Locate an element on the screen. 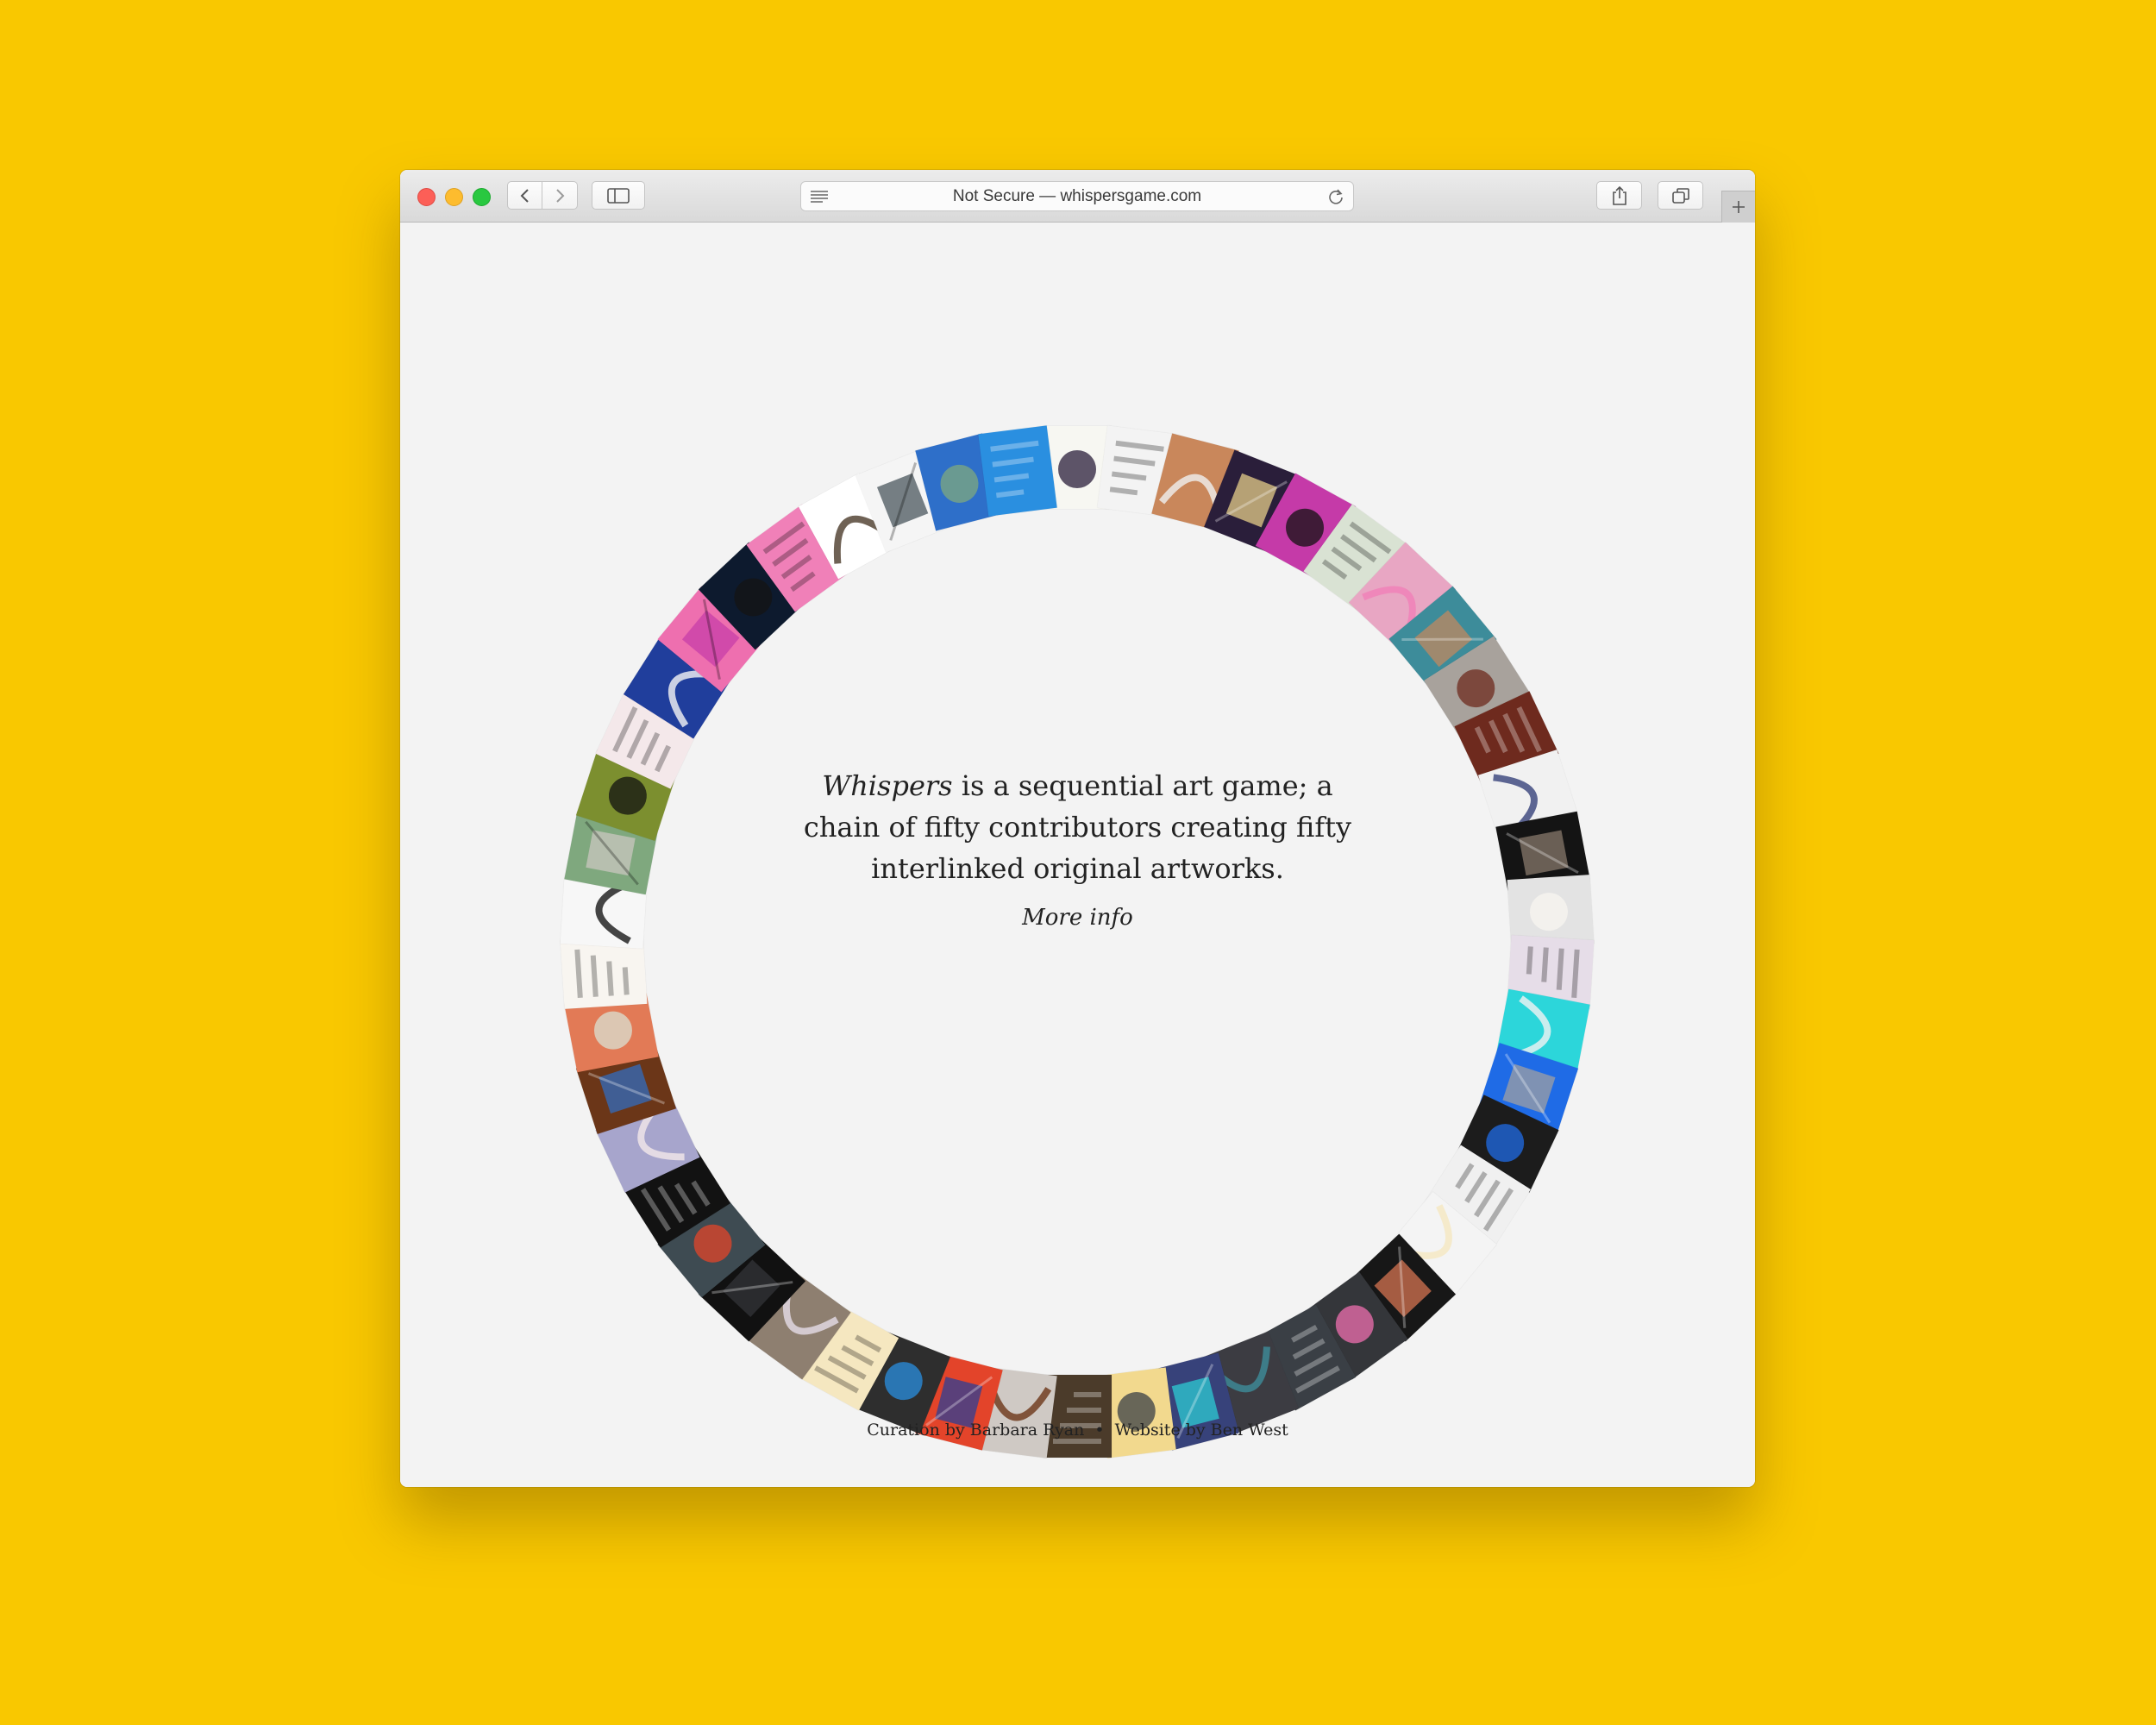  back-button is located at coordinates (524, 196).